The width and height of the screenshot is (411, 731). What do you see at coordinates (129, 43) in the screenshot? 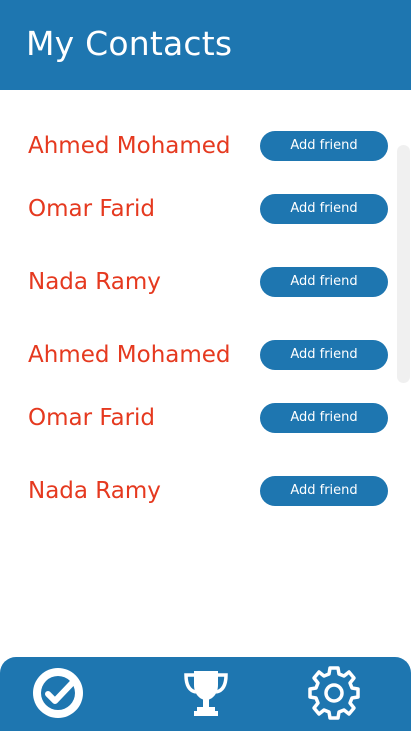
I see `page-title: My Contacts` at bounding box center [129, 43].